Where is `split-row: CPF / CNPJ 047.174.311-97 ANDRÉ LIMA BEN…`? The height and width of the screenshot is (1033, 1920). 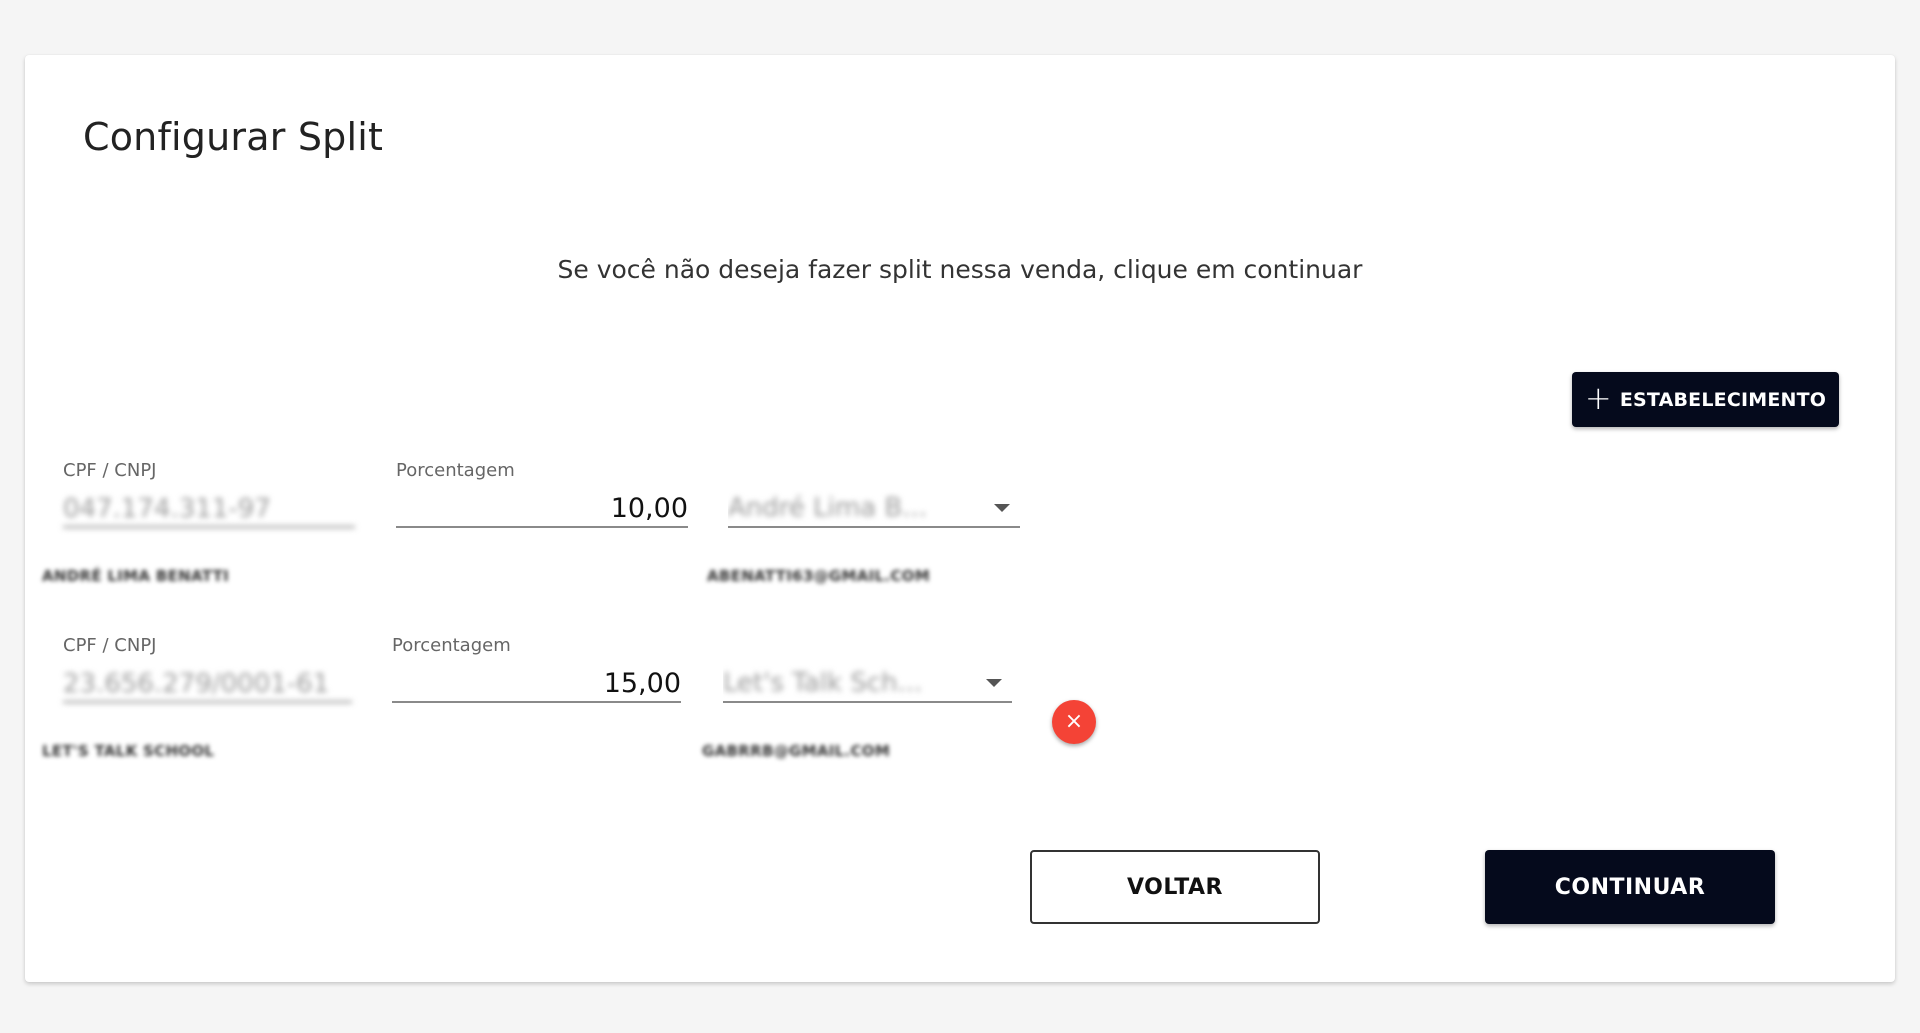 split-row: CPF / CNPJ 047.174.311-97 ANDRÉ LIMA BEN… is located at coordinates (960, 530).